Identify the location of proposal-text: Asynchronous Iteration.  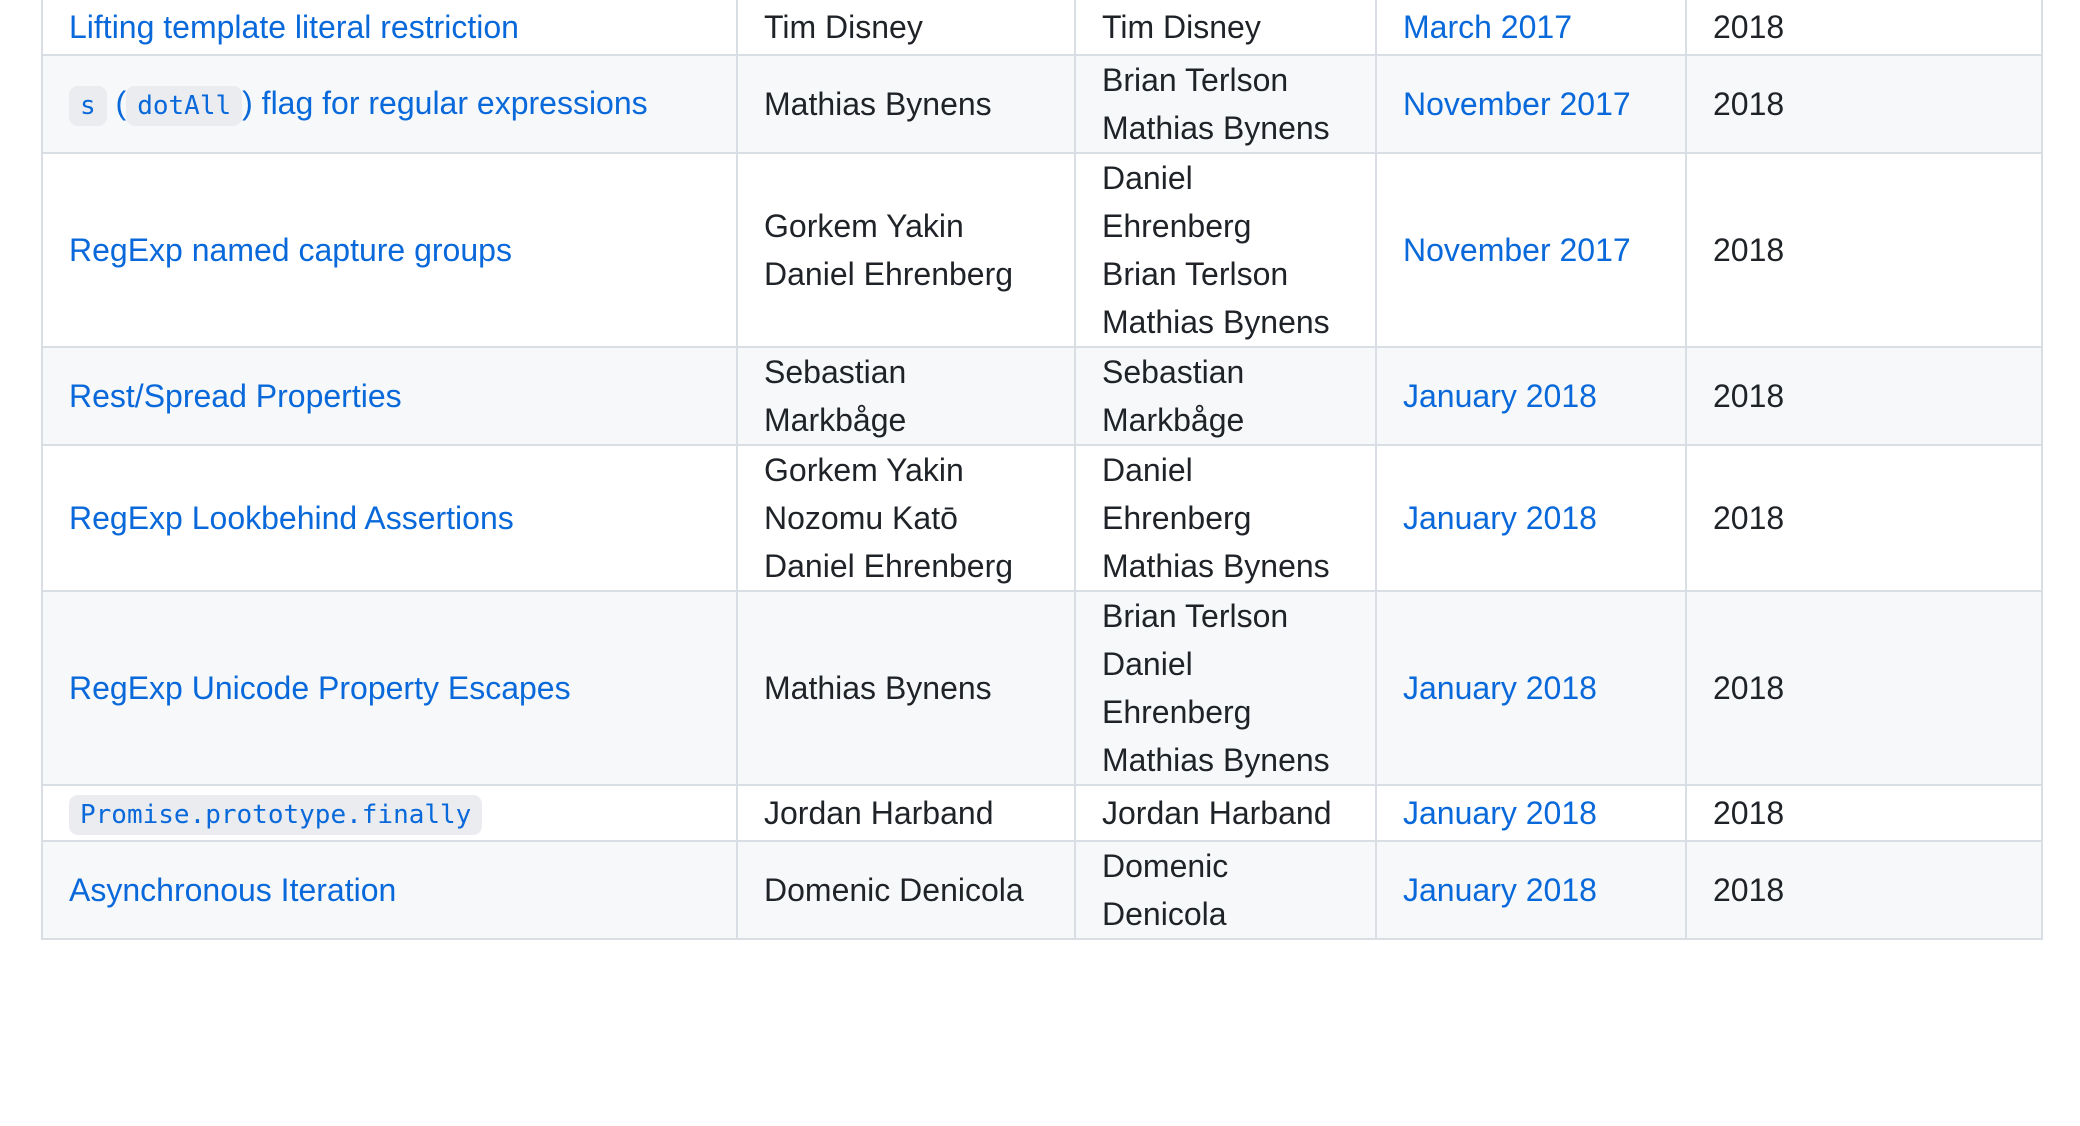
(233, 890).